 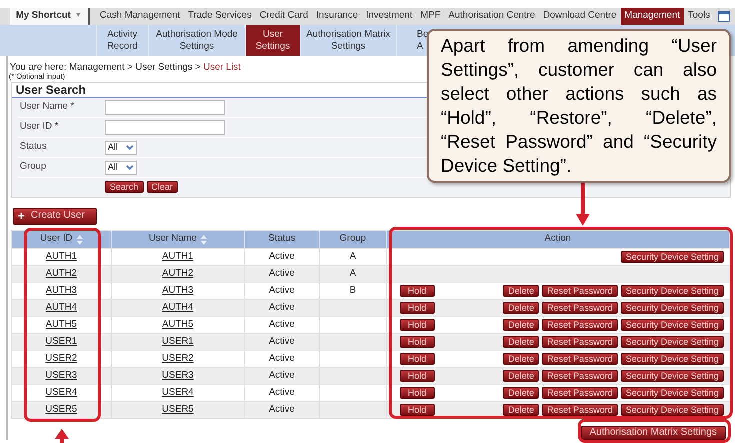 What do you see at coordinates (220, 16) in the screenshot?
I see `menu-item: Trade Services` at bounding box center [220, 16].